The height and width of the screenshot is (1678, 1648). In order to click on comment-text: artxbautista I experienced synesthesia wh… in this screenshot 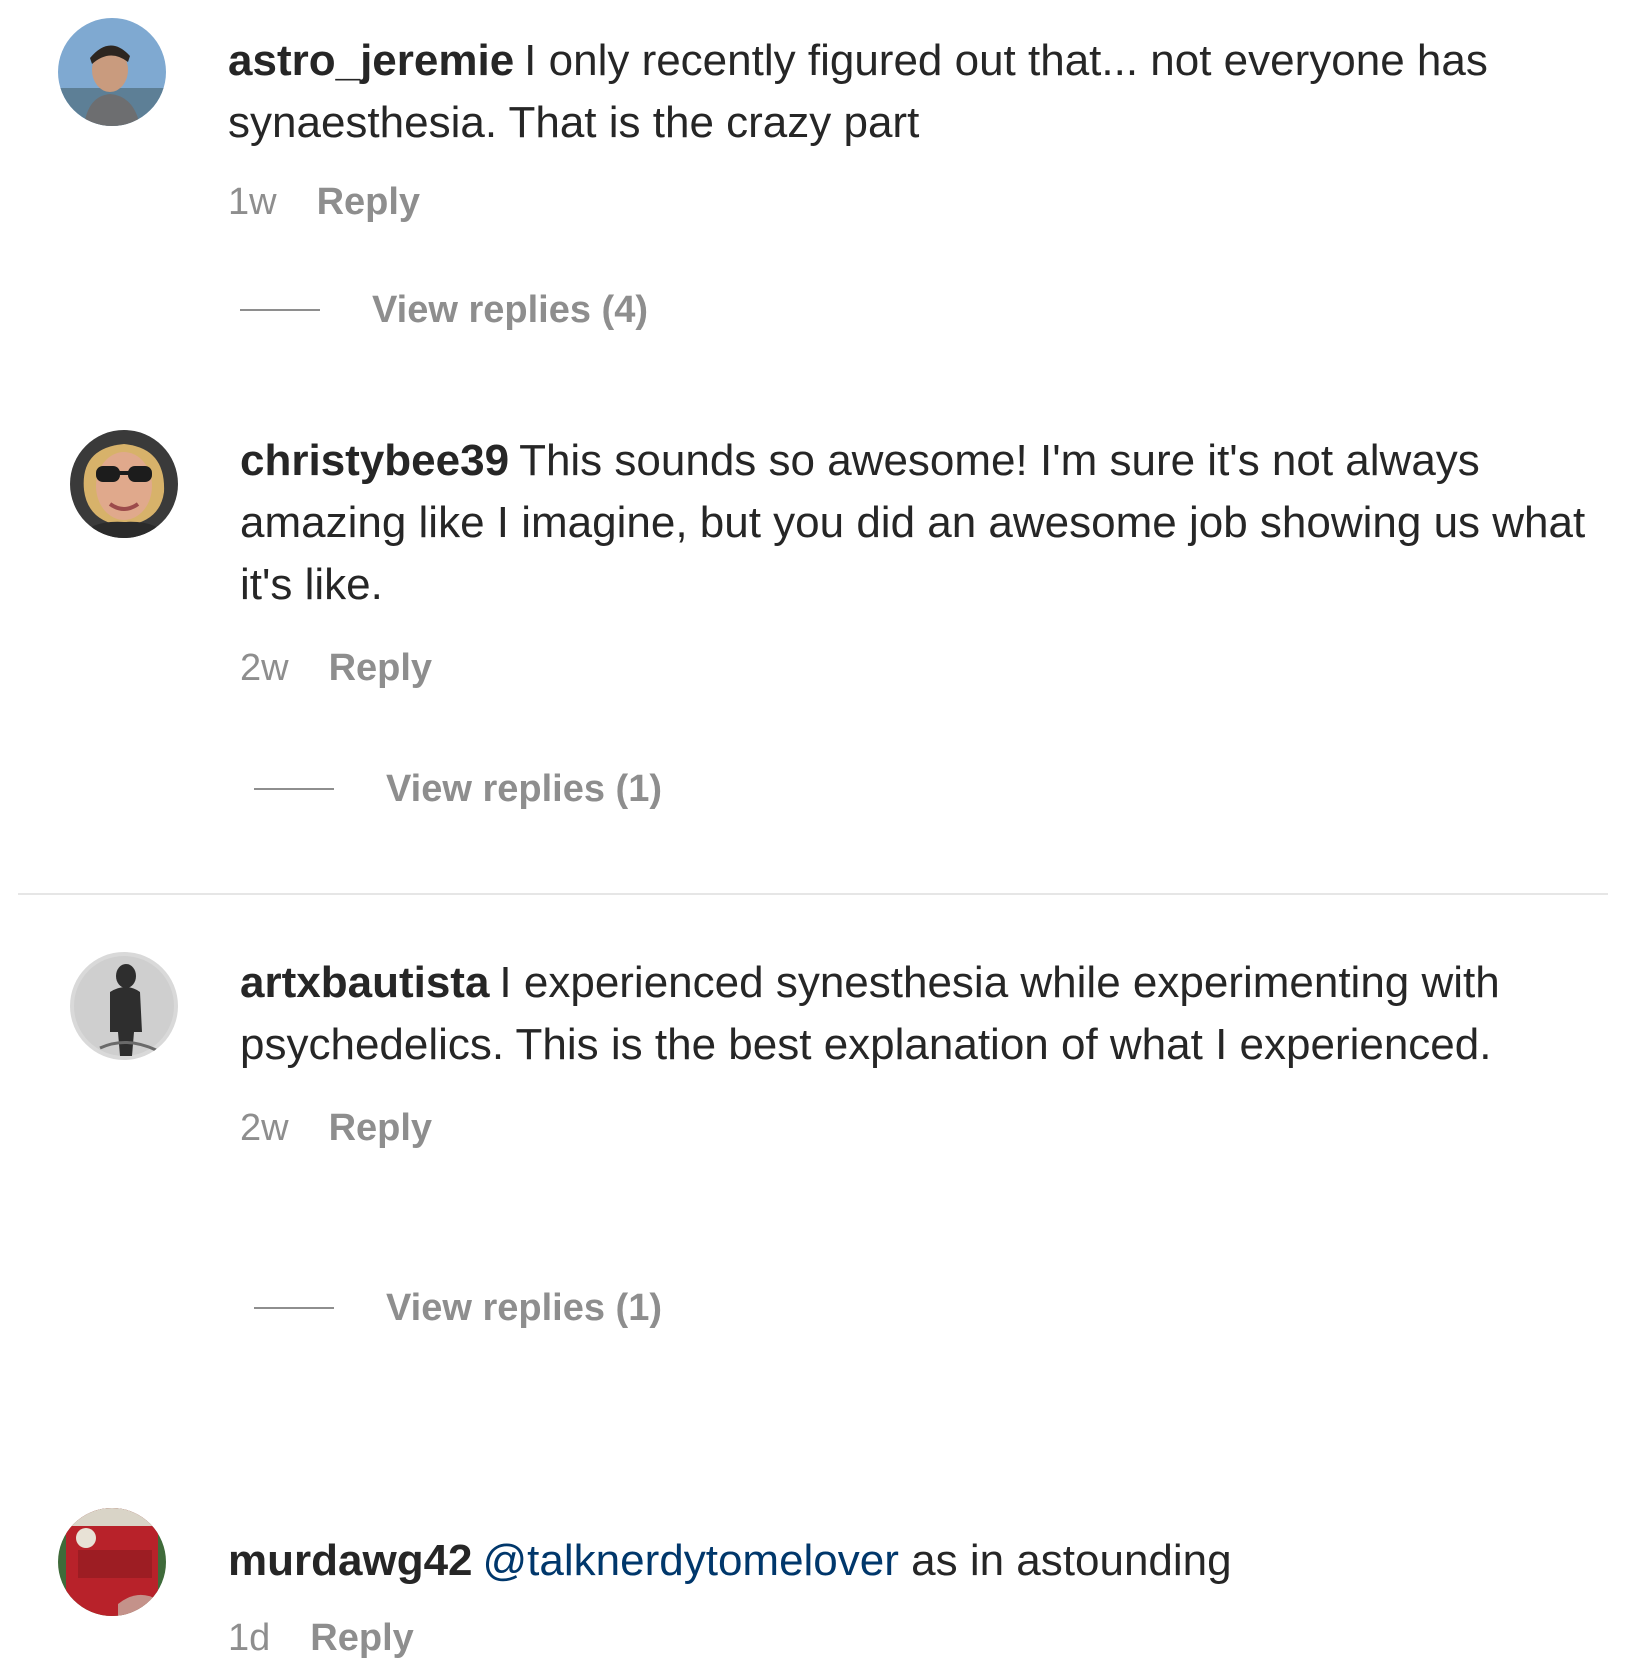, I will do `click(925, 1014)`.